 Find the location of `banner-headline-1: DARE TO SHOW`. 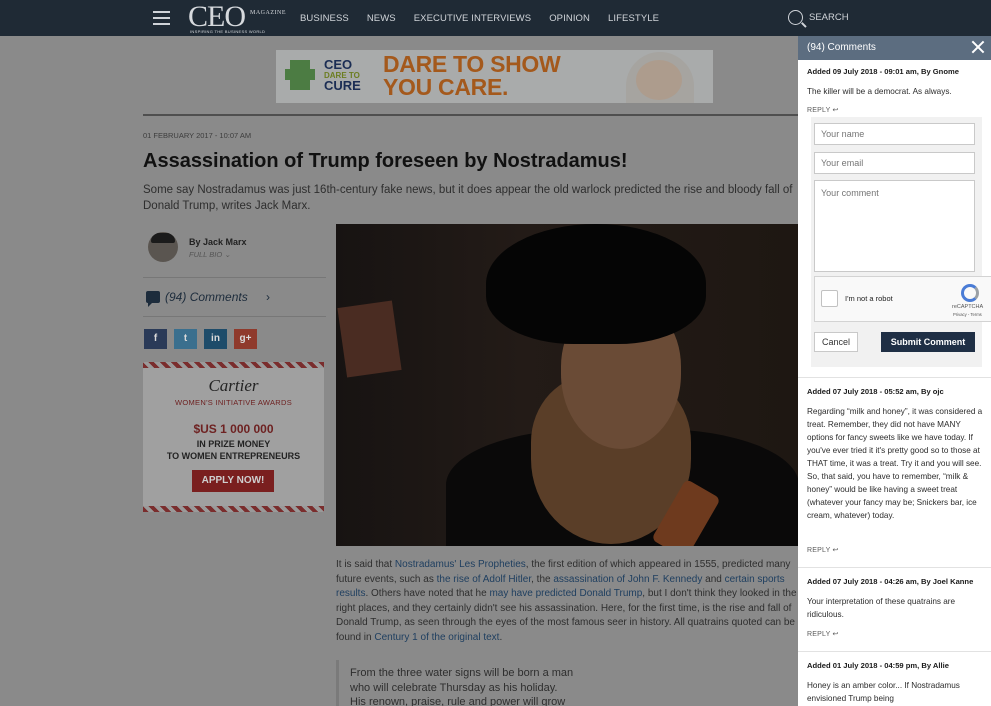

banner-headline-1: DARE TO SHOW is located at coordinates (472, 64).